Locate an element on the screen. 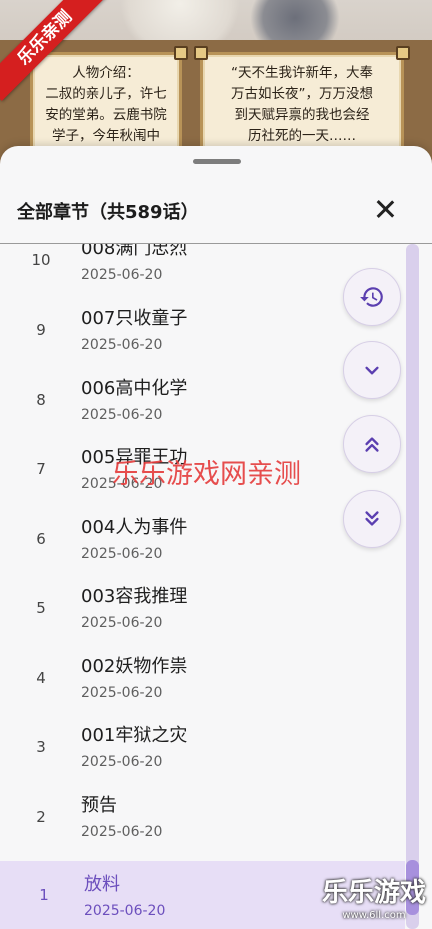 This screenshot has width=432, height=929. chapter-row: 5 003容我推理 2025-06-20 is located at coordinates (202, 607).